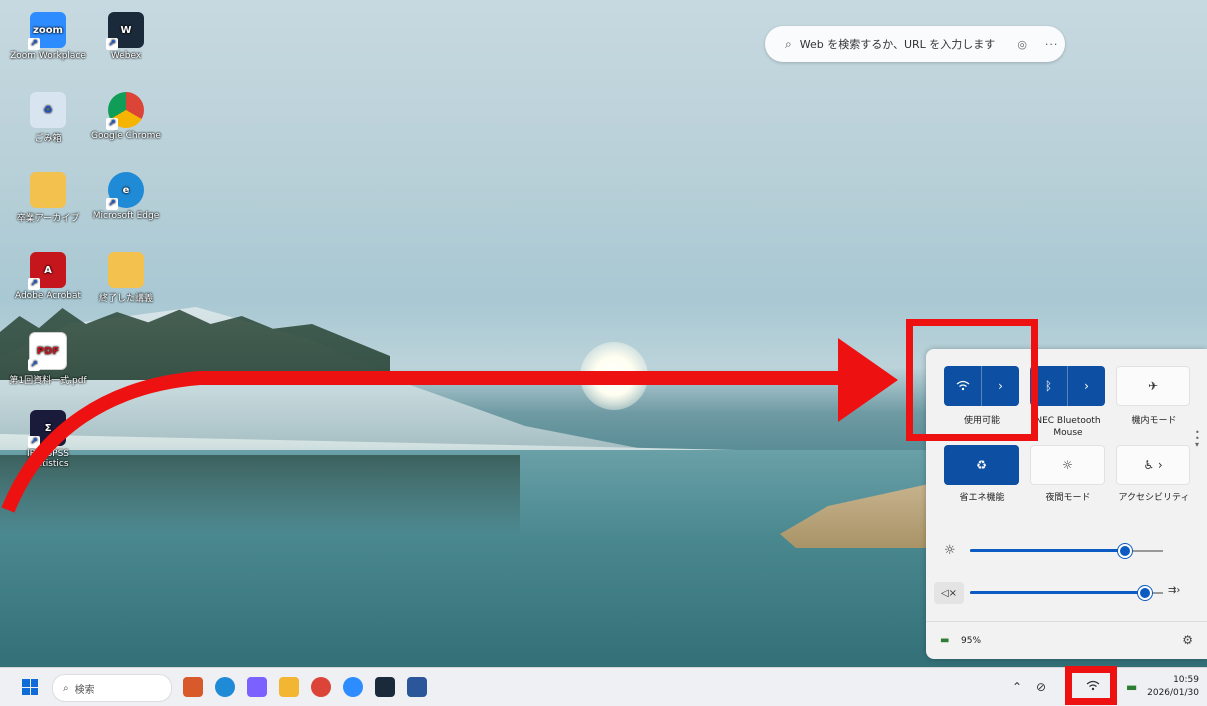 This screenshot has height=706, width=1207. What do you see at coordinates (125, 111) in the screenshot?
I see `chrome-icon: ↗` at bounding box center [125, 111].